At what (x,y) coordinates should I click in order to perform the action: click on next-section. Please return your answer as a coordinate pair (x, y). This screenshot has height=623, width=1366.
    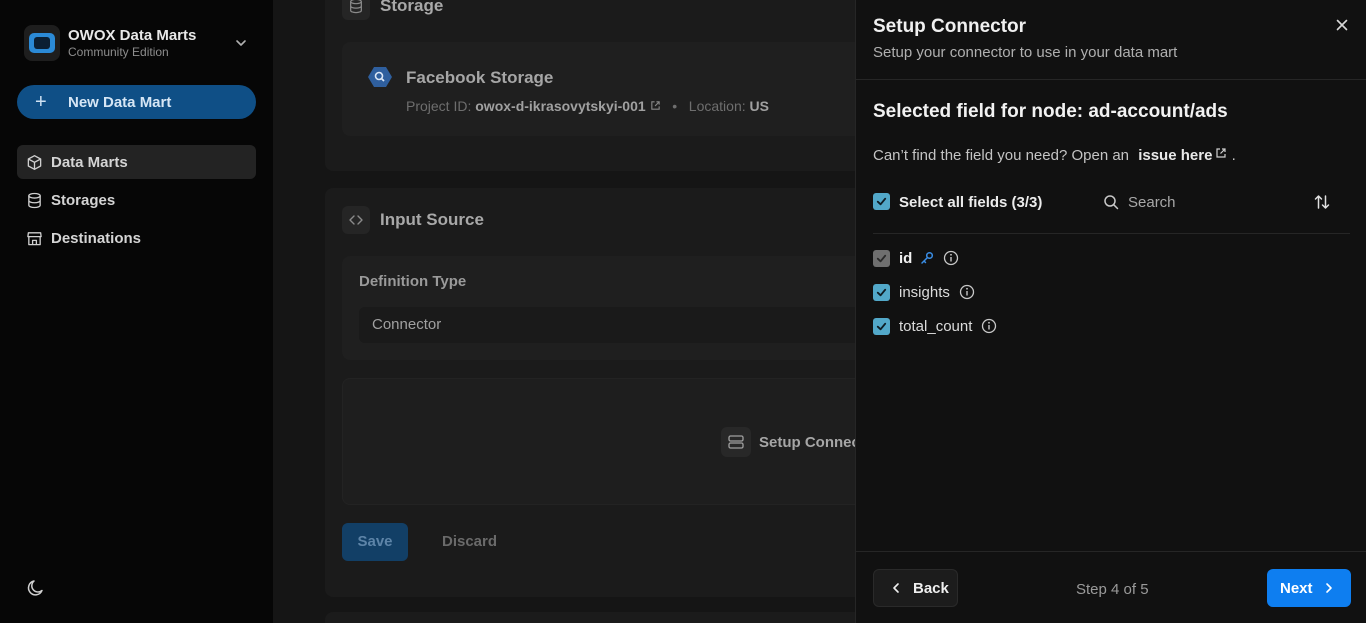
    Looking at the image, I should click on (590, 617).